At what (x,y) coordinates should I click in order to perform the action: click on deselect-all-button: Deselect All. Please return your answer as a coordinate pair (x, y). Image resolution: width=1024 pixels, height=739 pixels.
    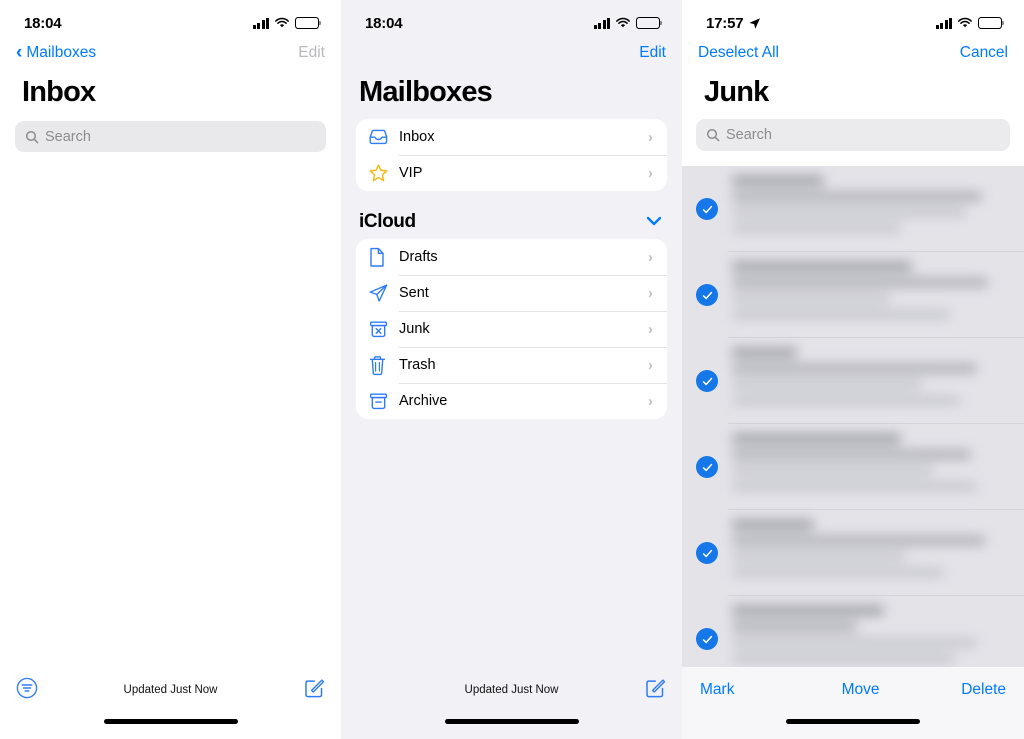
    Looking at the image, I should click on (738, 53).